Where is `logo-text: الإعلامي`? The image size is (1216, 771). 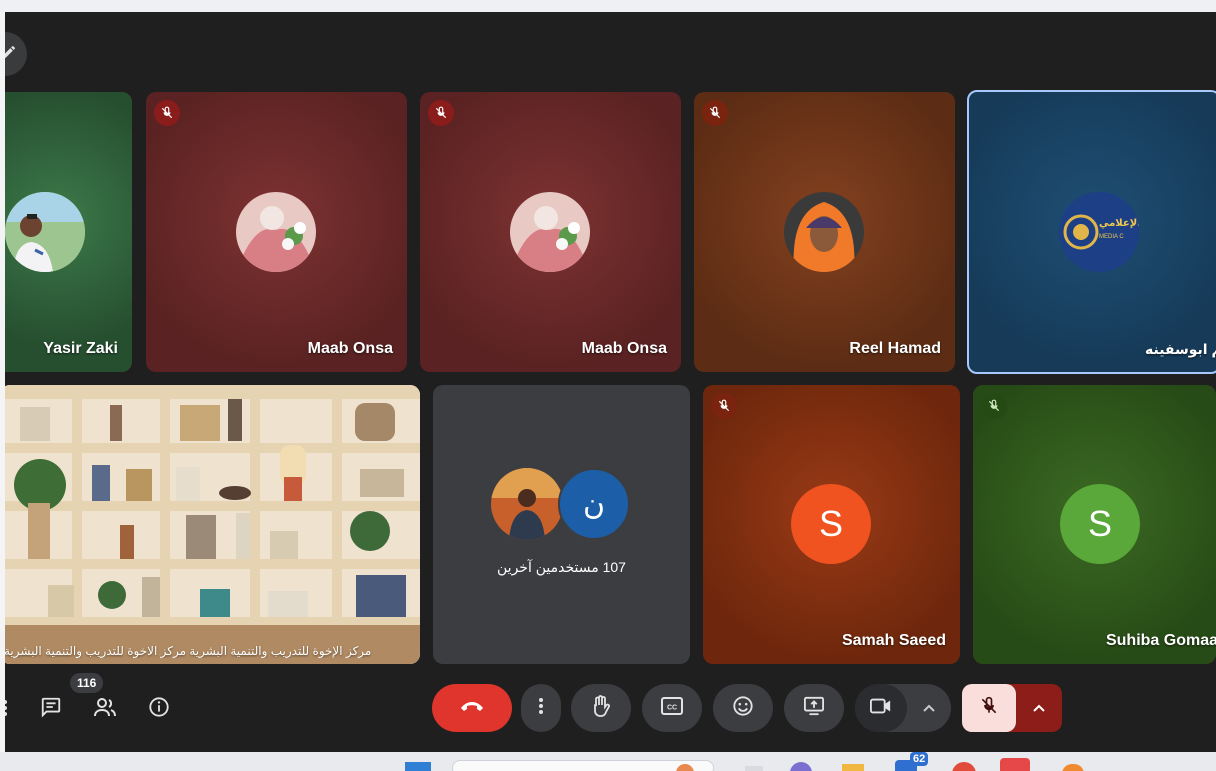
logo-text: الإعلامي is located at coordinates (1119, 223).